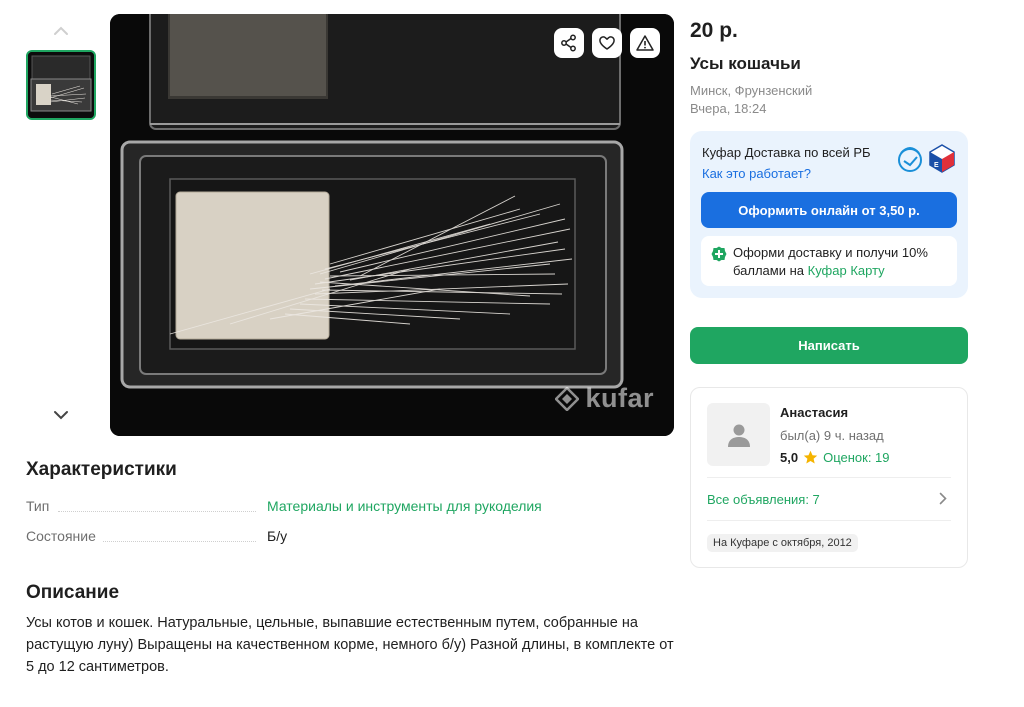 The image size is (1024, 707). What do you see at coordinates (404, 506) in the screenshot?
I see `char-value-type: Материалы и инструменты для рукоделия` at bounding box center [404, 506].